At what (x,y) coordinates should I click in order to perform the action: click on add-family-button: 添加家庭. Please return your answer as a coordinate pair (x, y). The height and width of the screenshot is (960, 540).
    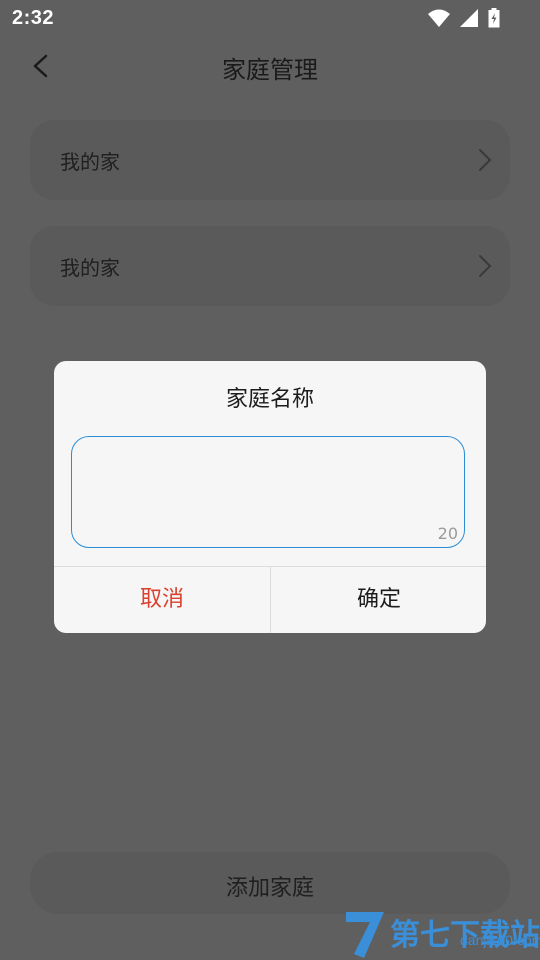
    Looking at the image, I should click on (270, 883).